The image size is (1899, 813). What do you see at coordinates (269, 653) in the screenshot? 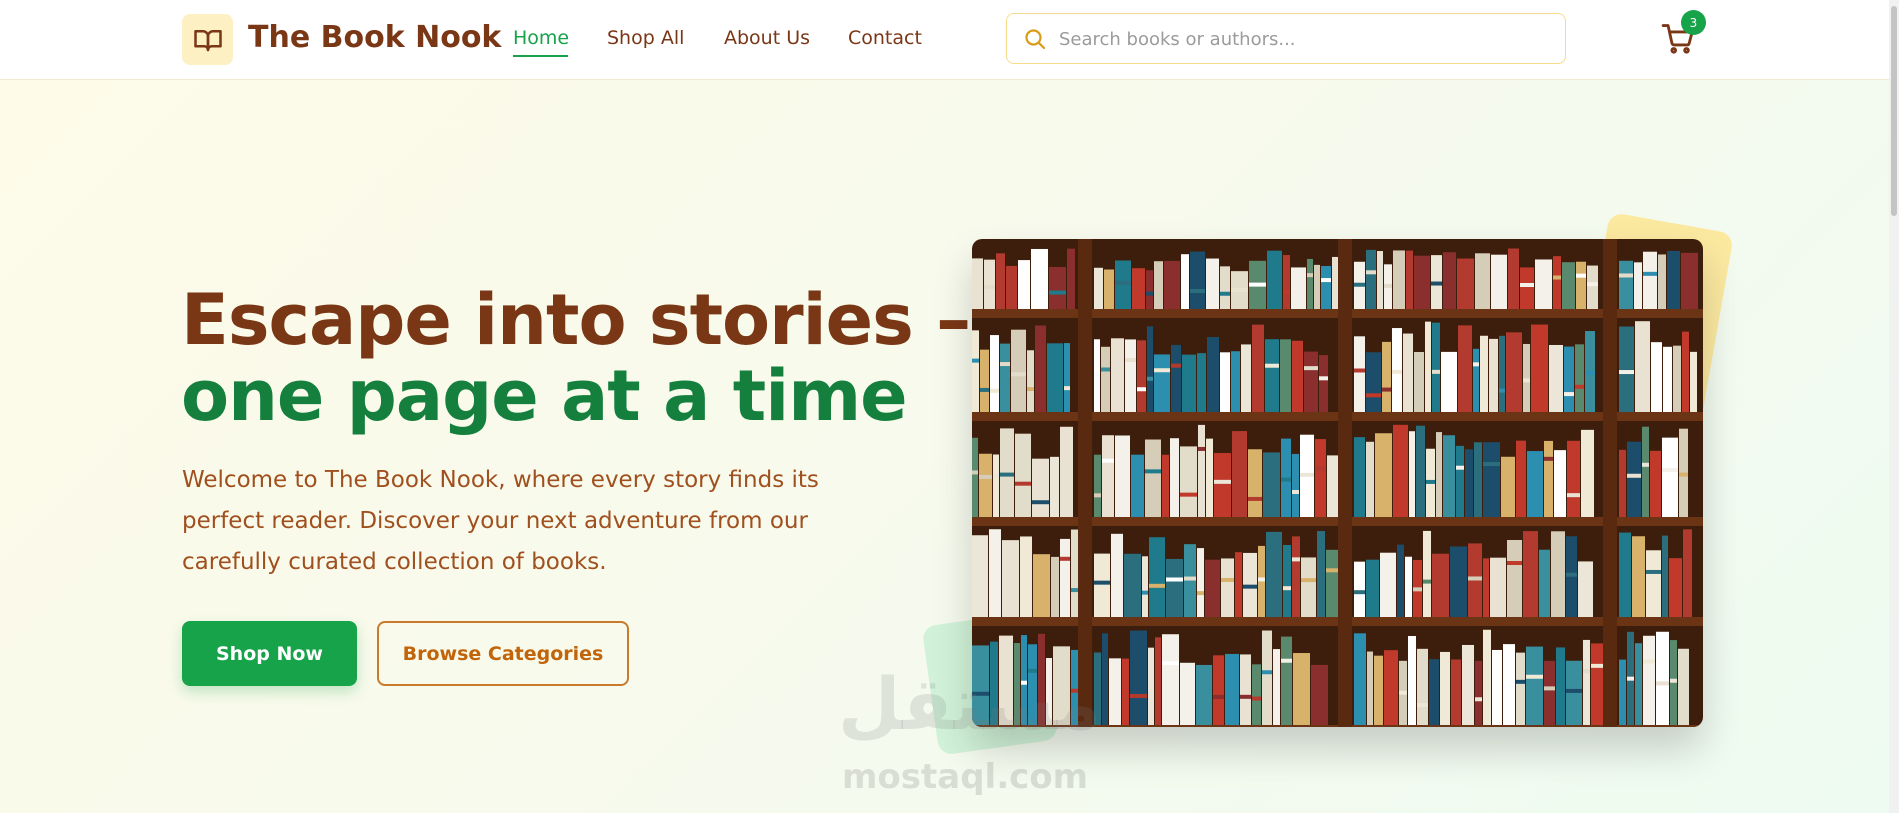
I see `shop-now-button: Shop Now` at bounding box center [269, 653].